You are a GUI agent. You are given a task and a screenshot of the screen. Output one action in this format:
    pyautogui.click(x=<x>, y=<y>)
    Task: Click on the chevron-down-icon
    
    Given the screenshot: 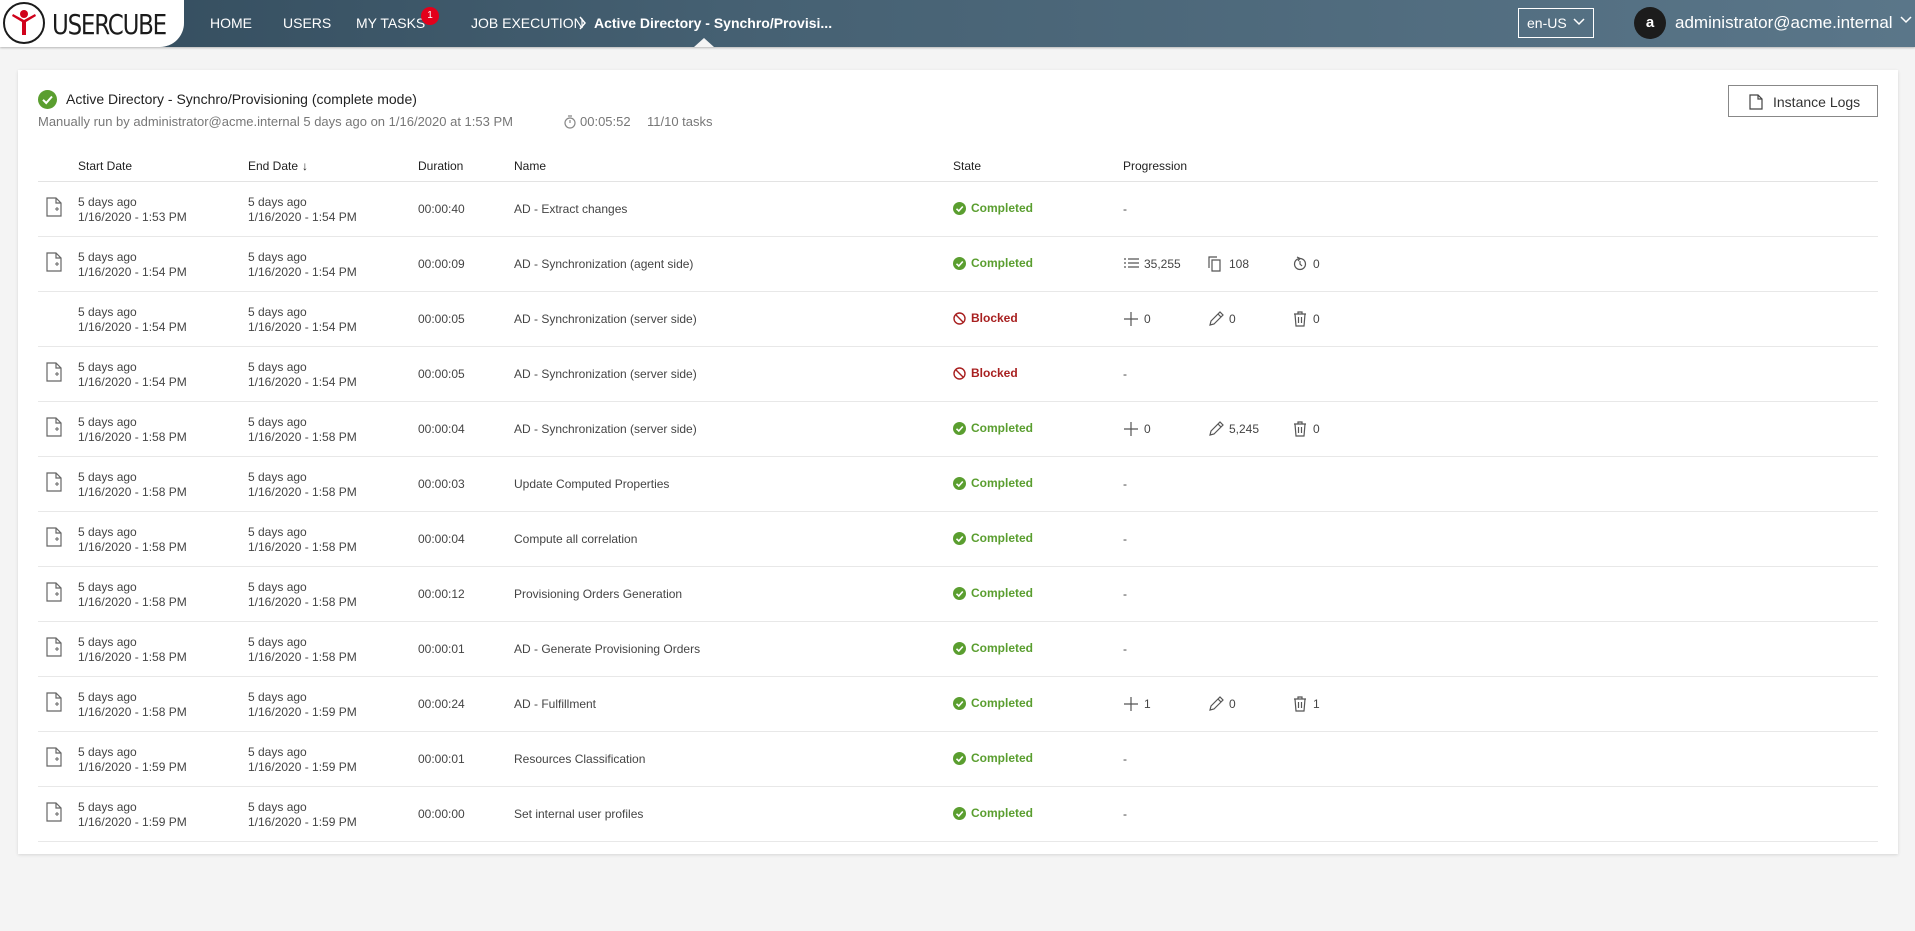 What is the action you would take?
    pyautogui.click(x=1906, y=20)
    